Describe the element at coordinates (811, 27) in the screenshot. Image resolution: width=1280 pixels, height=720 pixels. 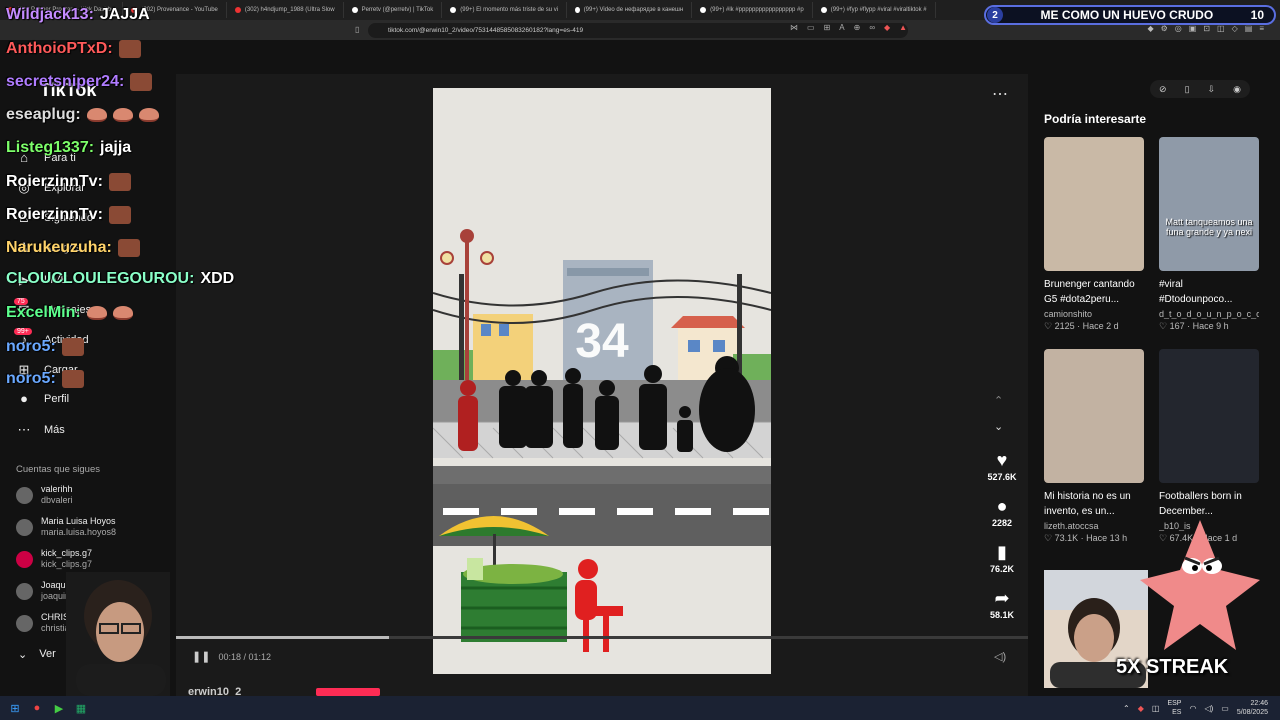
I see `screenshot-icon: ▭` at that location.